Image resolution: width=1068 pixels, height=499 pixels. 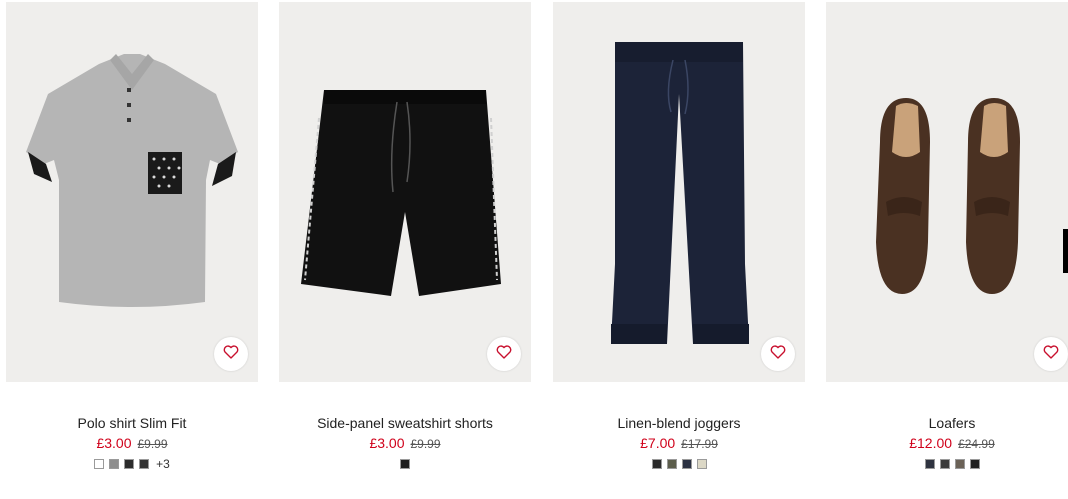 I want to click on product-info: Linen-blend joggers £7.00 £17.99, so click(x=679, y=442).